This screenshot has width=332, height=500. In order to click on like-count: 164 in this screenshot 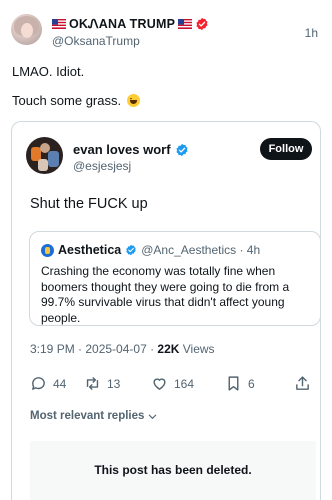, I will do `click(184, 383)`.